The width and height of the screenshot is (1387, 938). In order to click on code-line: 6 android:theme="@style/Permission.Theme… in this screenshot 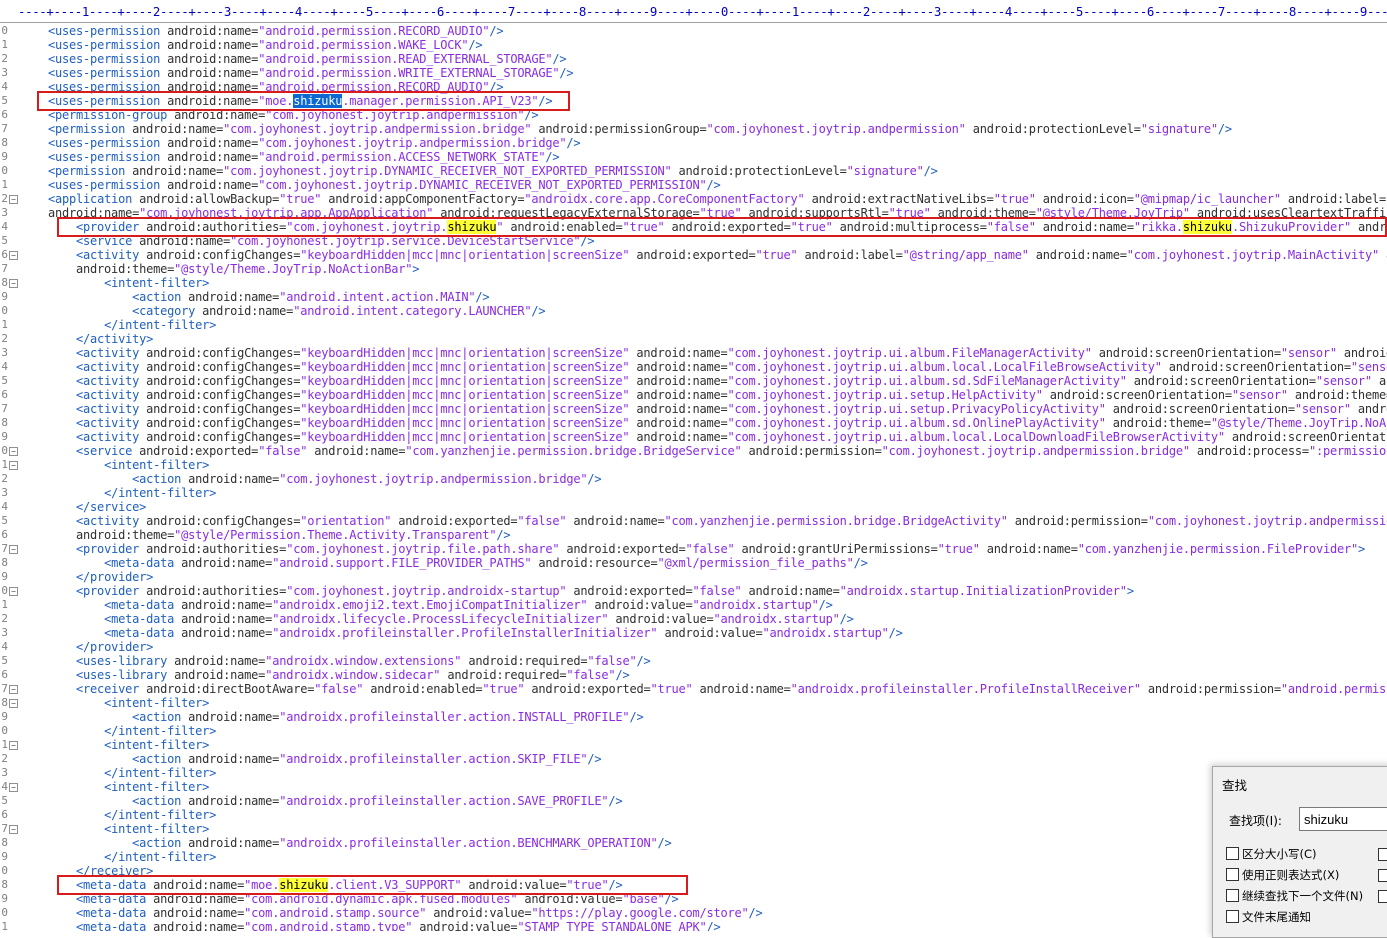, I will do `click(693, 535)`.